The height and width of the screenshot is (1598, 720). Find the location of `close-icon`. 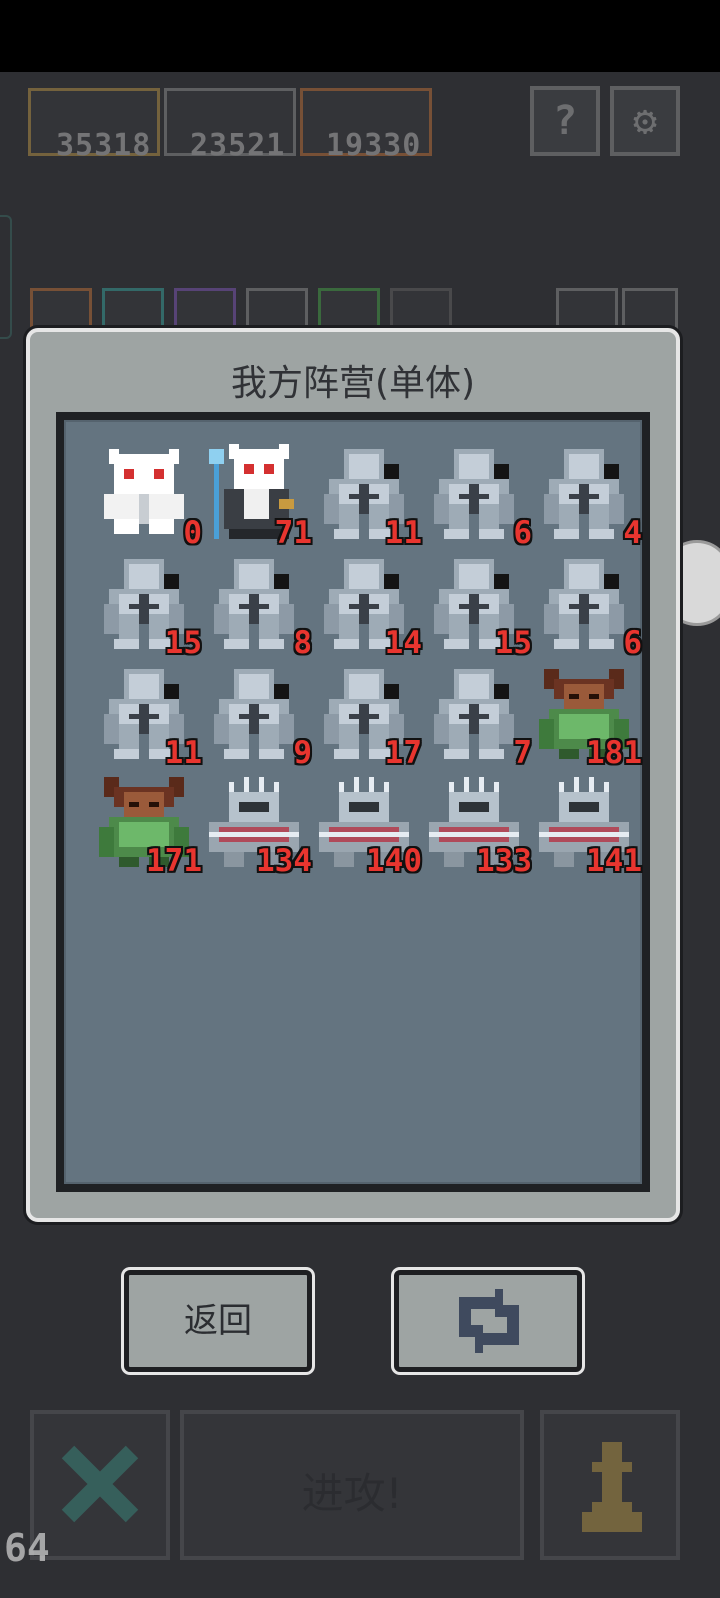

close-icon is located at coordinates (100, 1484).